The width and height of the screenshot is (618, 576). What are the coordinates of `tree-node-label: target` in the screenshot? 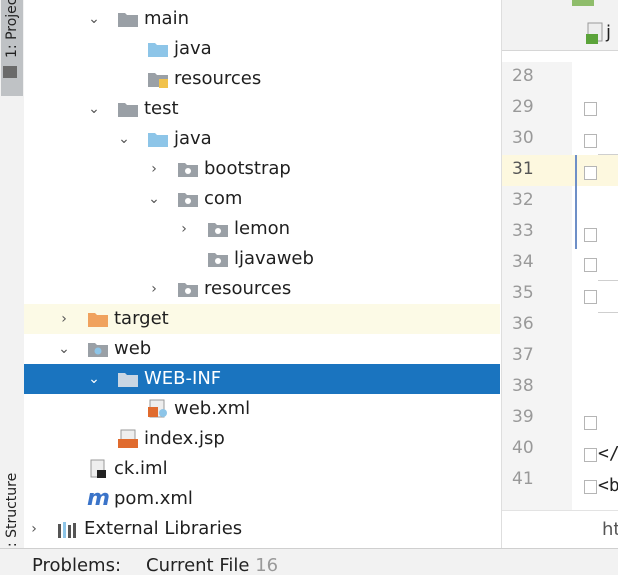 It's located at (141, 318).